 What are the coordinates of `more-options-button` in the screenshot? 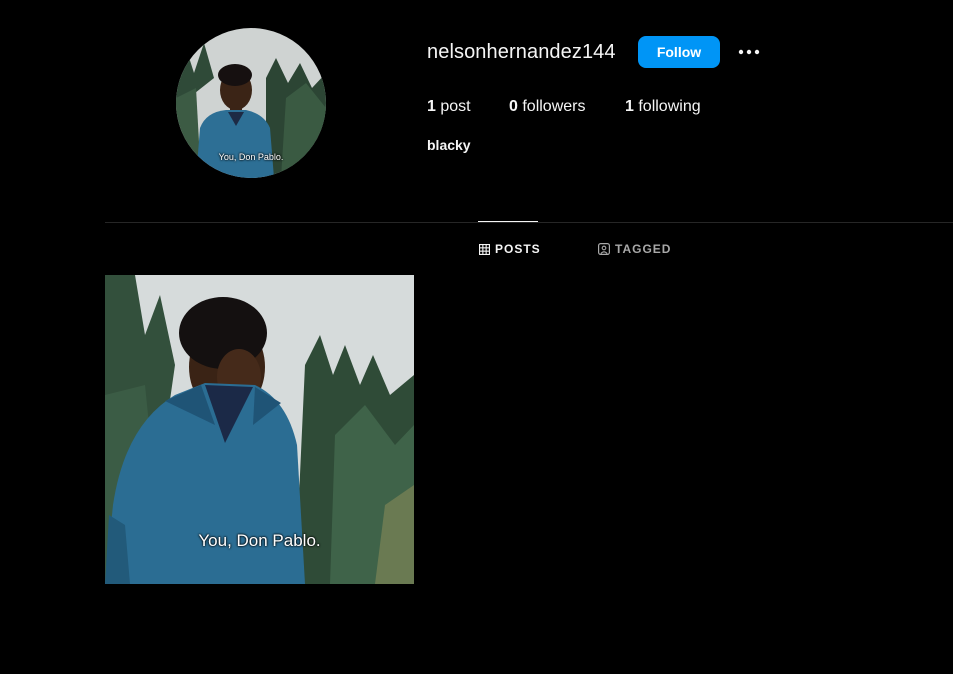 It's located at (749, 52).